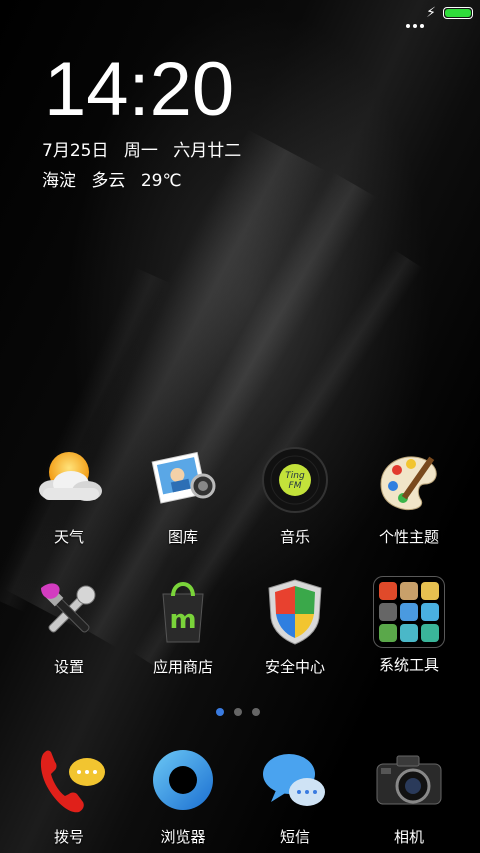 Image resolution: width=480 pixels, height=853 pixels. Describe the element at coordinates (240, 14) in the screenshot. I see `status-bar: ⚡` at that location.